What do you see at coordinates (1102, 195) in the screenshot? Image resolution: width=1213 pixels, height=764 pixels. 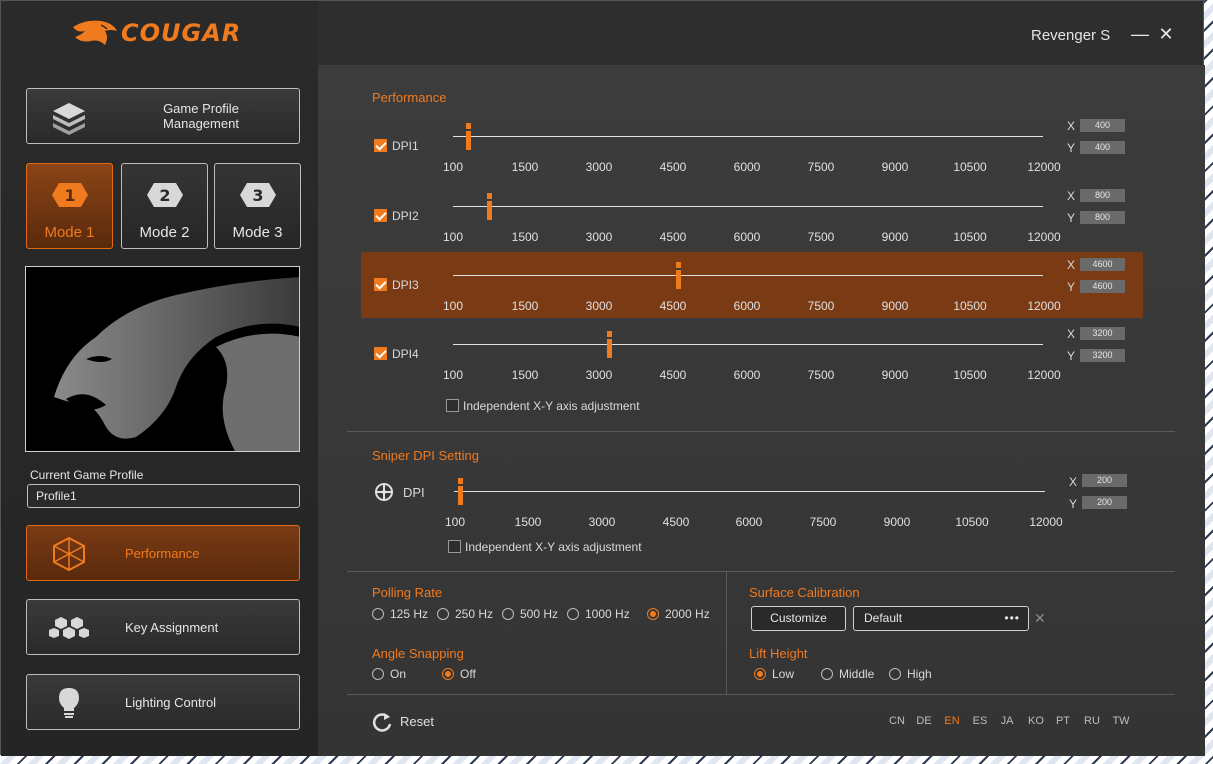 I see `dpi2-x-value: 800` at bounding box center [1102, 195].